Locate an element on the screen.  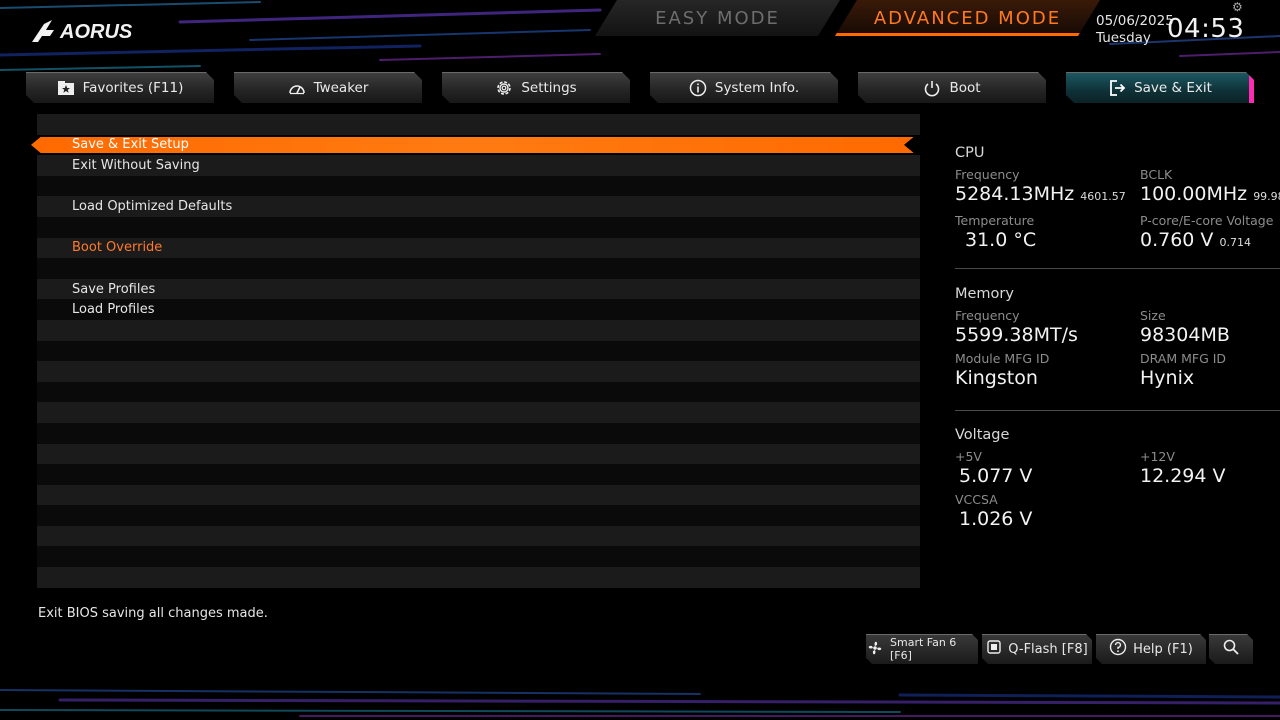
info-icon is located at coordinates (698, 88).